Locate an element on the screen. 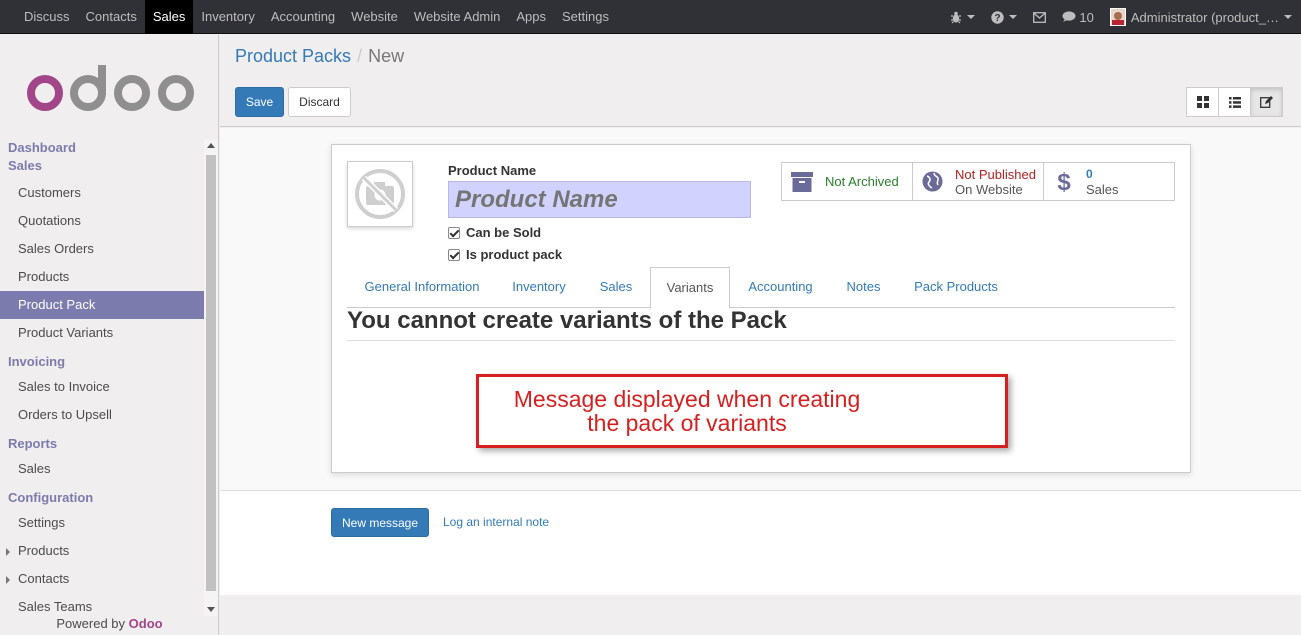 This screenshot has width=1301, height=635. list-view-button is located at coordinates (1234, 102).